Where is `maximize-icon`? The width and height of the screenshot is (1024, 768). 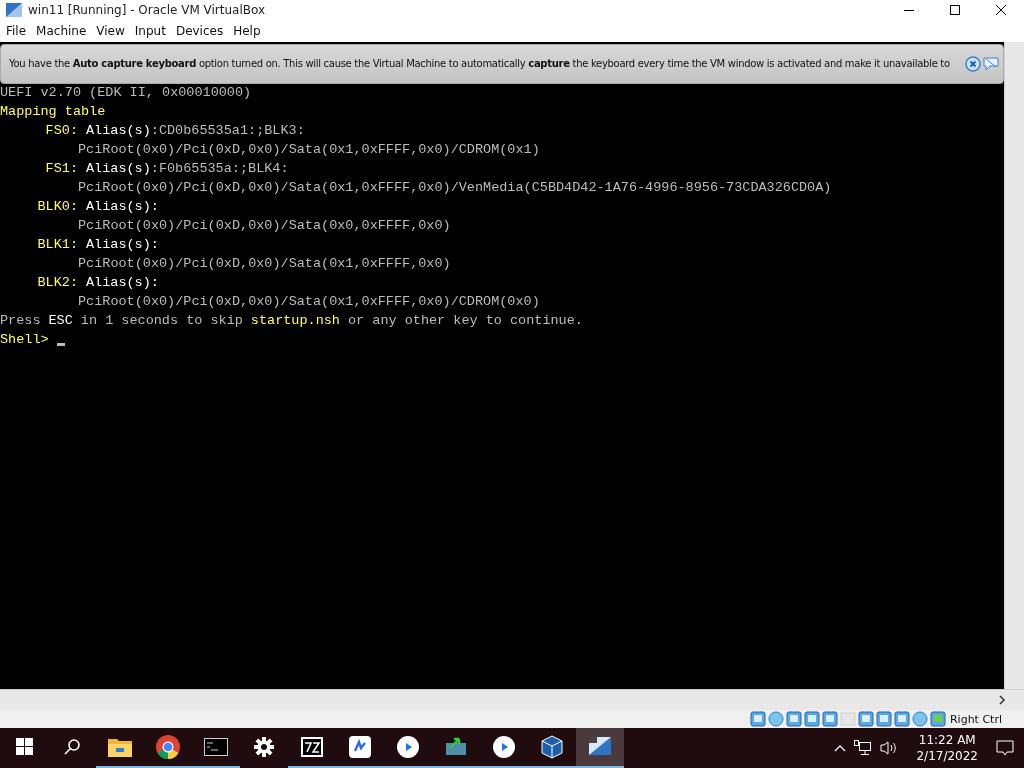 maximize-icon is located at coordinates (955, 10).